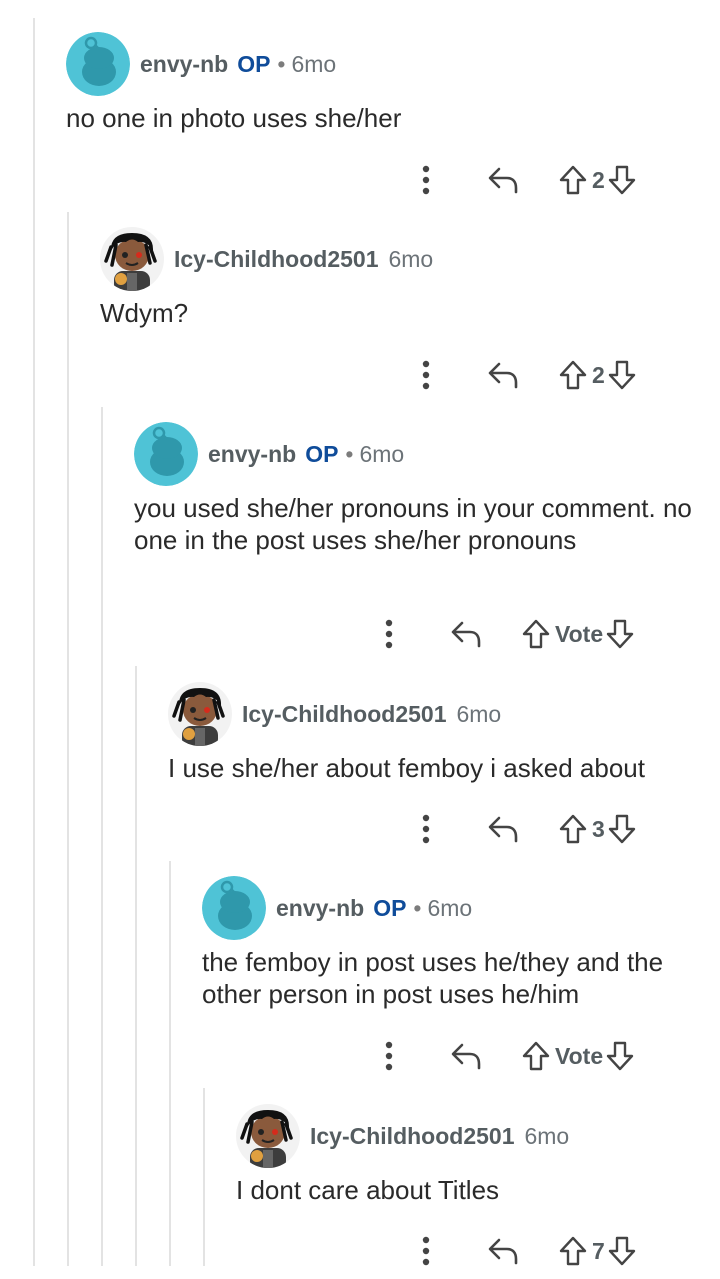  I want to click on comment-actions: 7, so click(523, 1251).